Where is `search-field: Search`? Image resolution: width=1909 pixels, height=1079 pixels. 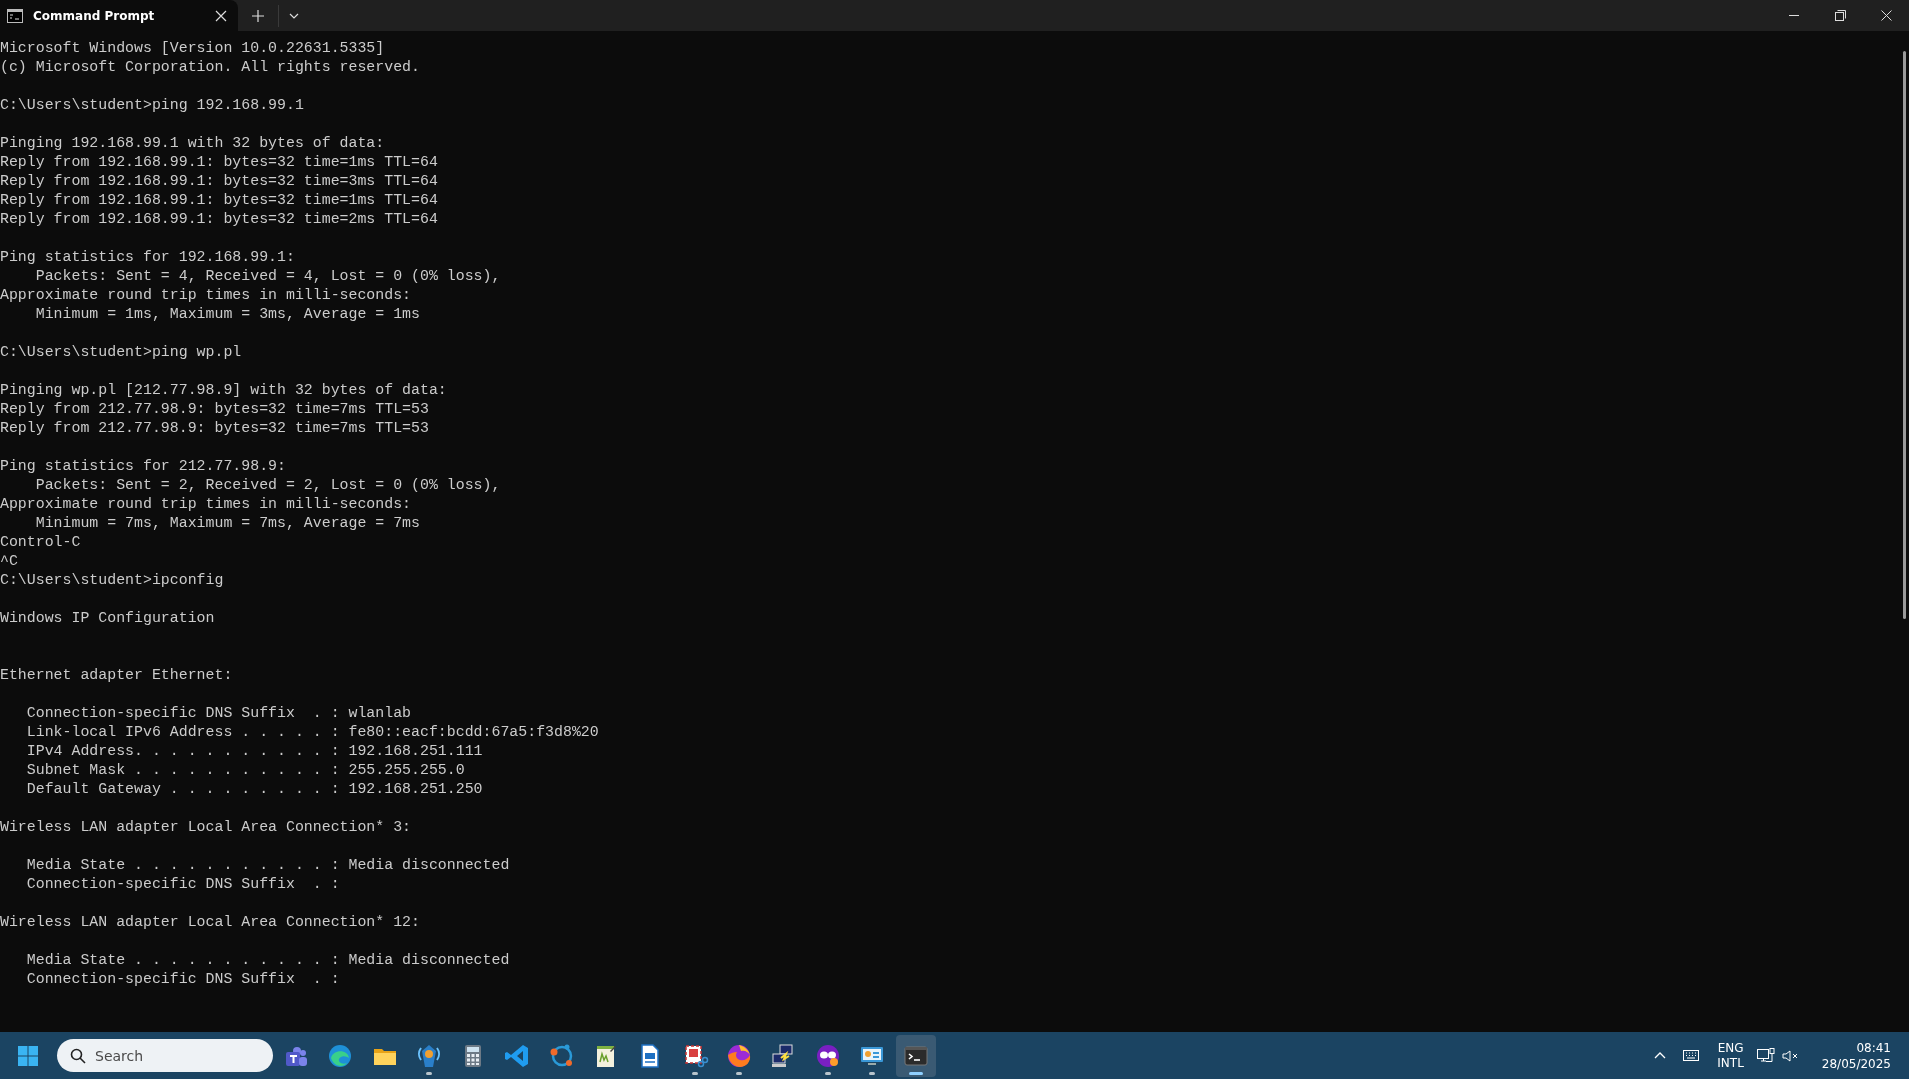 search-field: Search is located at coordinates (165, 1055).